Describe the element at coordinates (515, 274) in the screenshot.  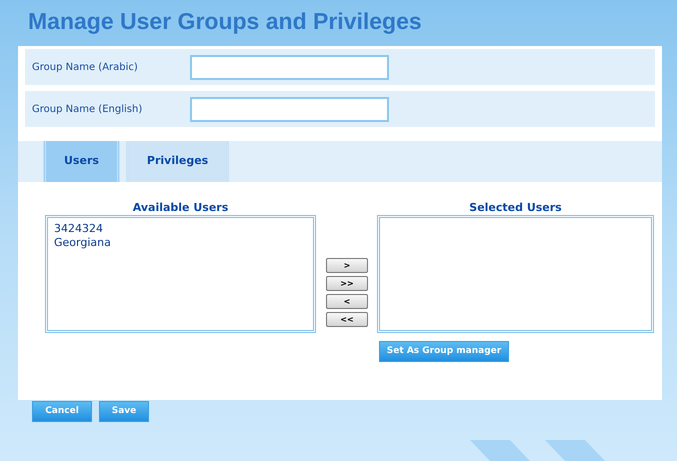
I see `selected-users-list` at that location.